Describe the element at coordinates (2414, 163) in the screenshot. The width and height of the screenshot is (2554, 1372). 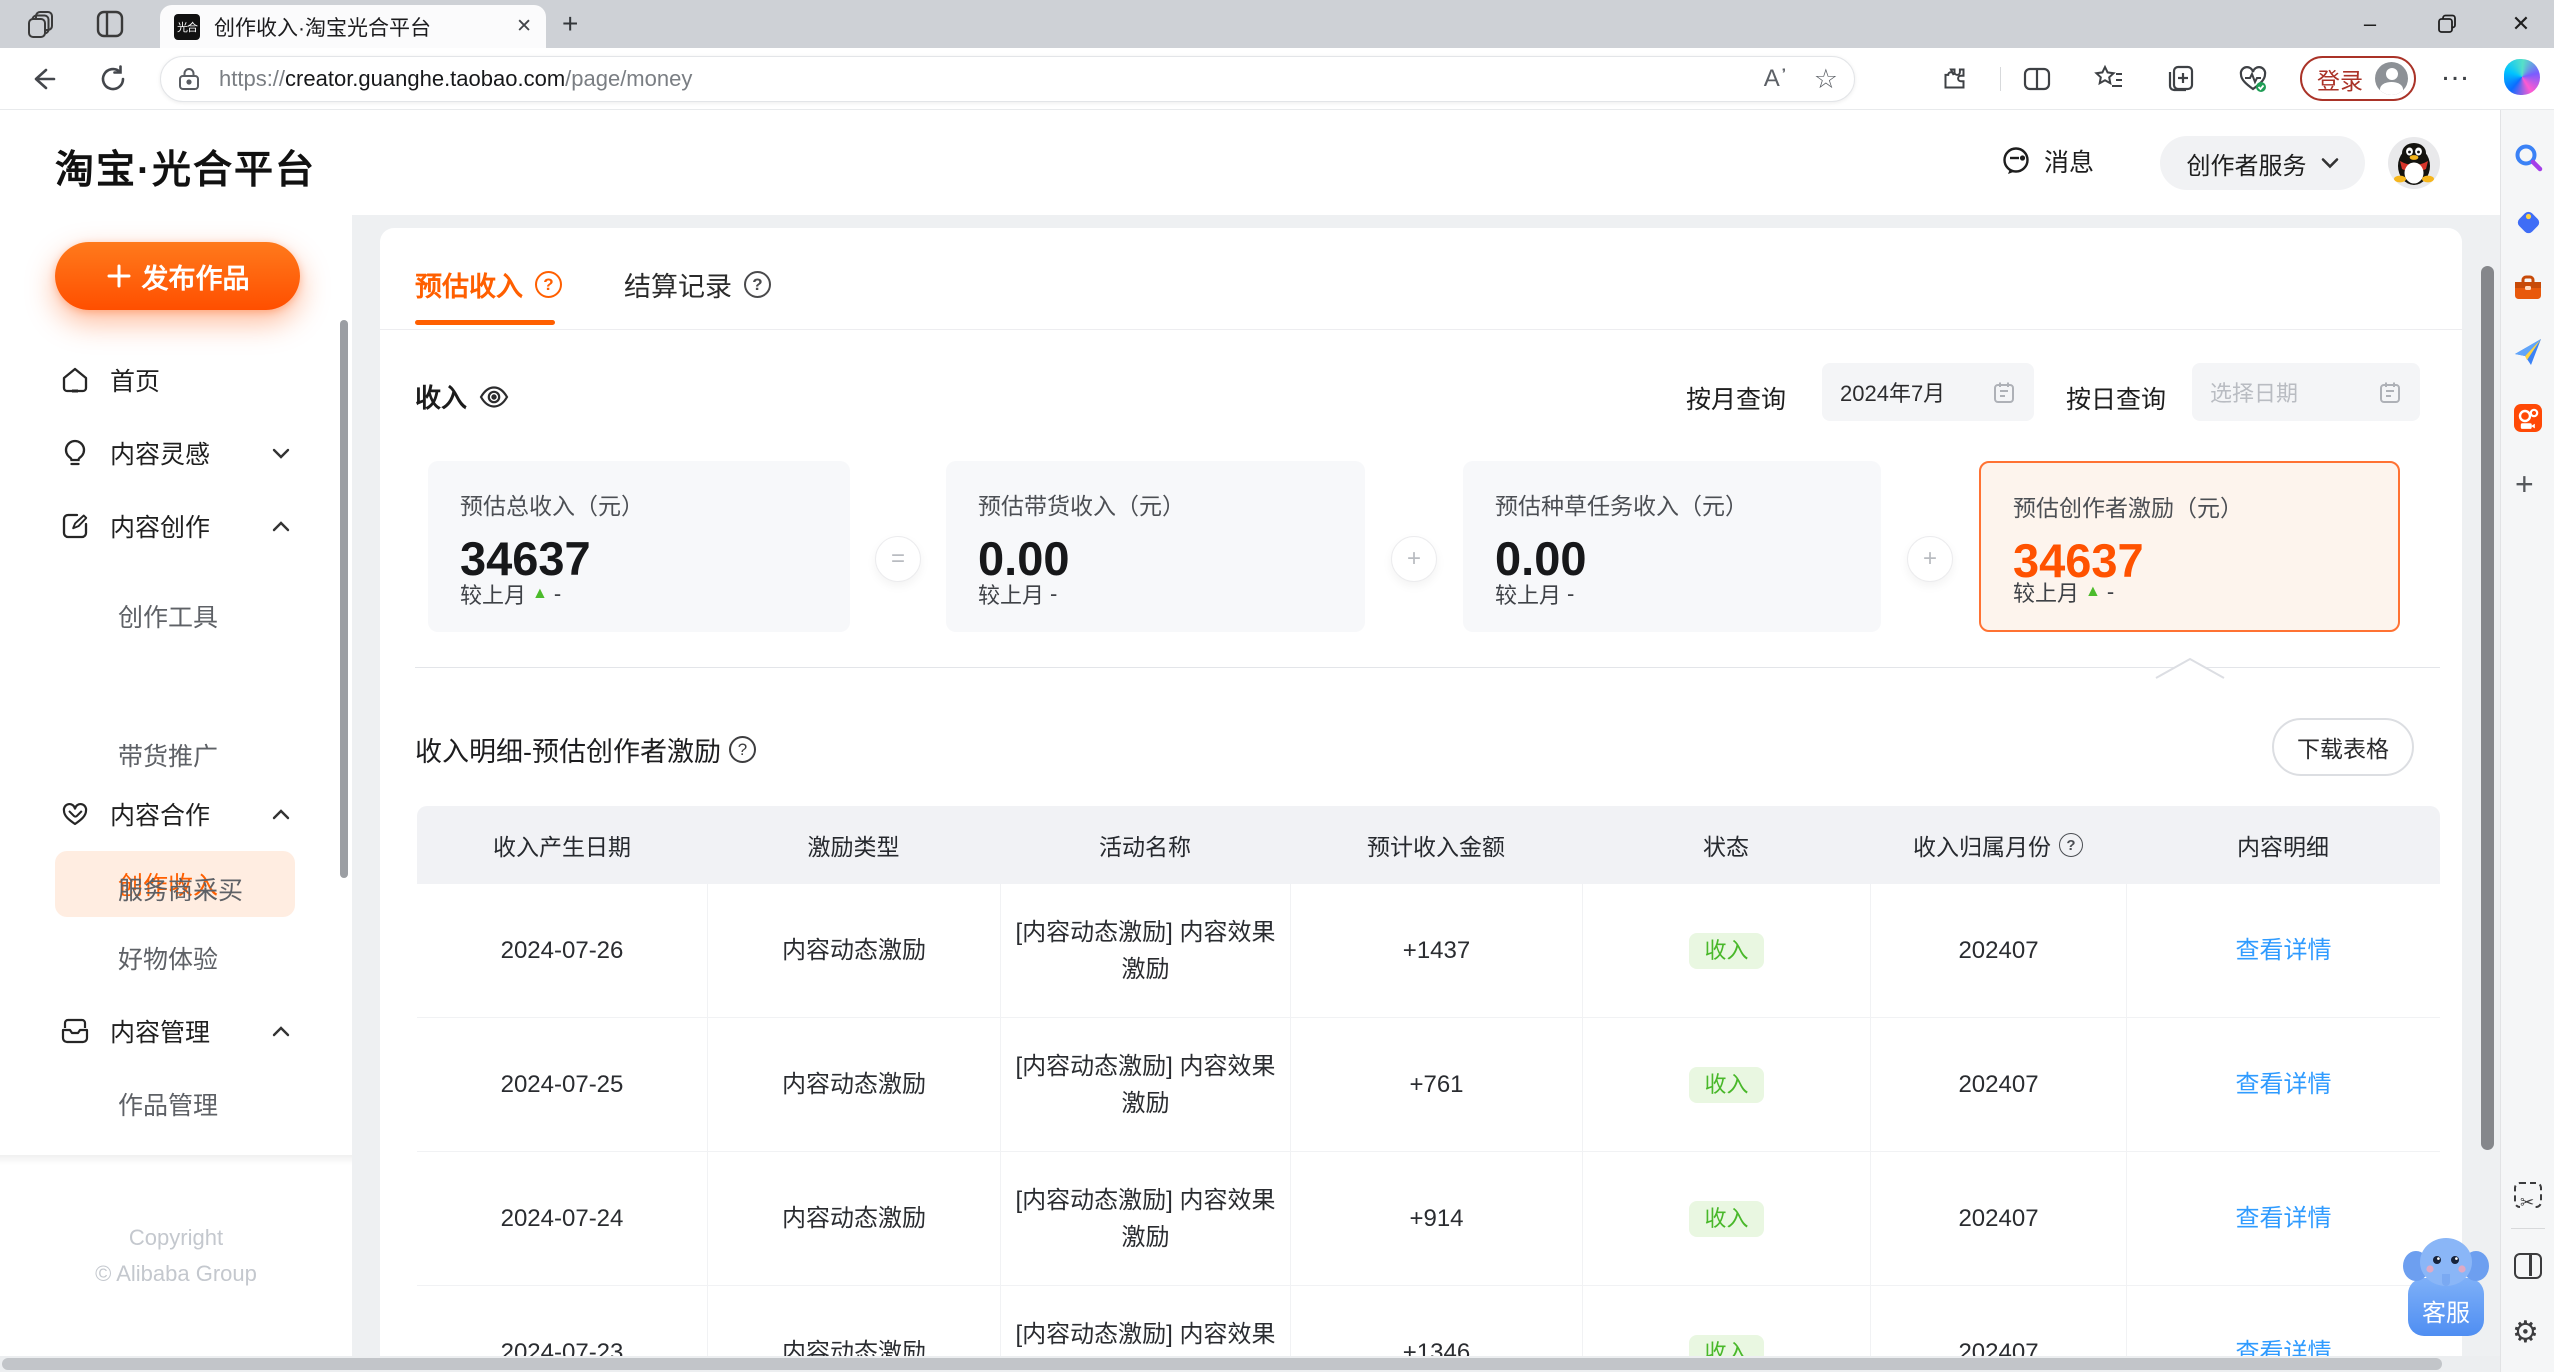
I see `avatar` at that location.